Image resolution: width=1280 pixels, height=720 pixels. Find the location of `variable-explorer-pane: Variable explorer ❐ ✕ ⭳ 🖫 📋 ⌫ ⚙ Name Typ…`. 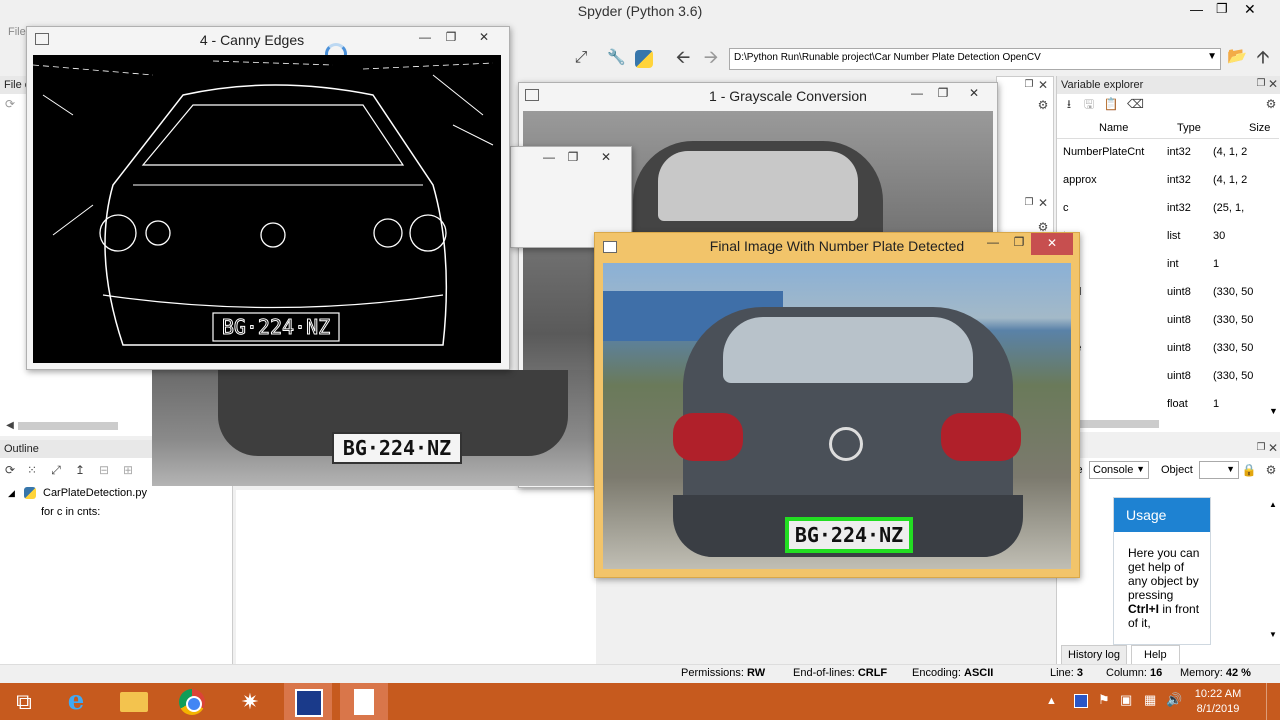

variable-explorer-pane: Variable explorer ❐ ✕ ⭳ 🖫 📋 ⌫ ⚙ Name Typ… is located at coordinates (1168, 254).